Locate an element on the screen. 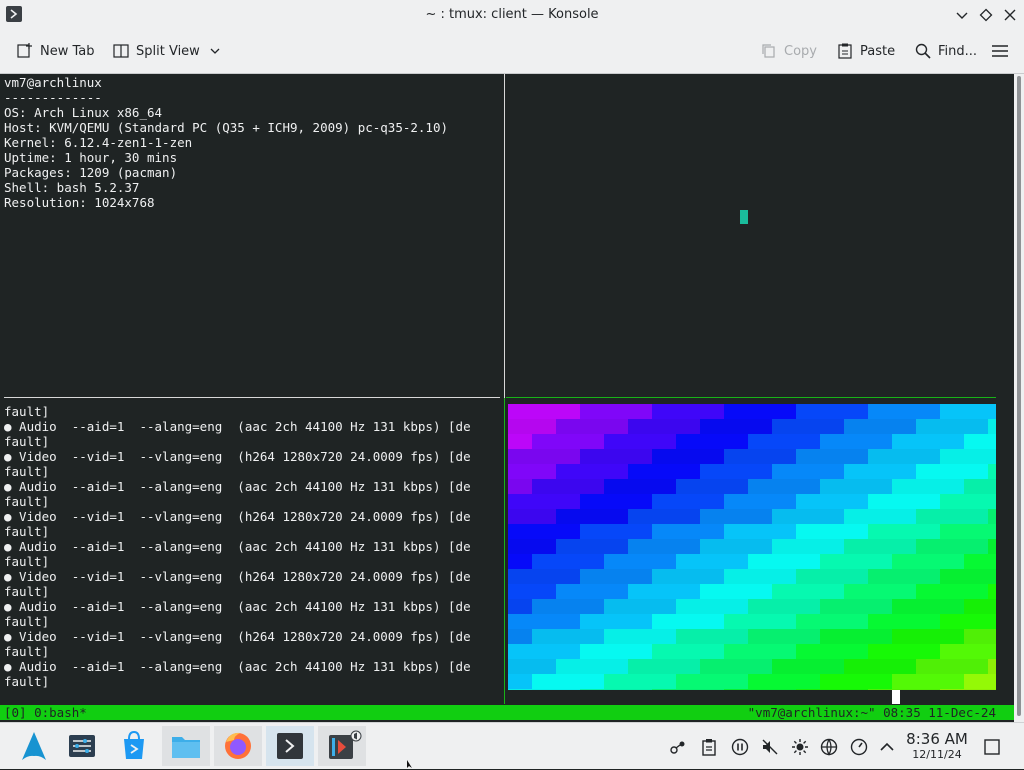 This screenshot has width=1024, height=770. tmux-window-list: [0] 0:bash* is located at coordinates (45, 712).